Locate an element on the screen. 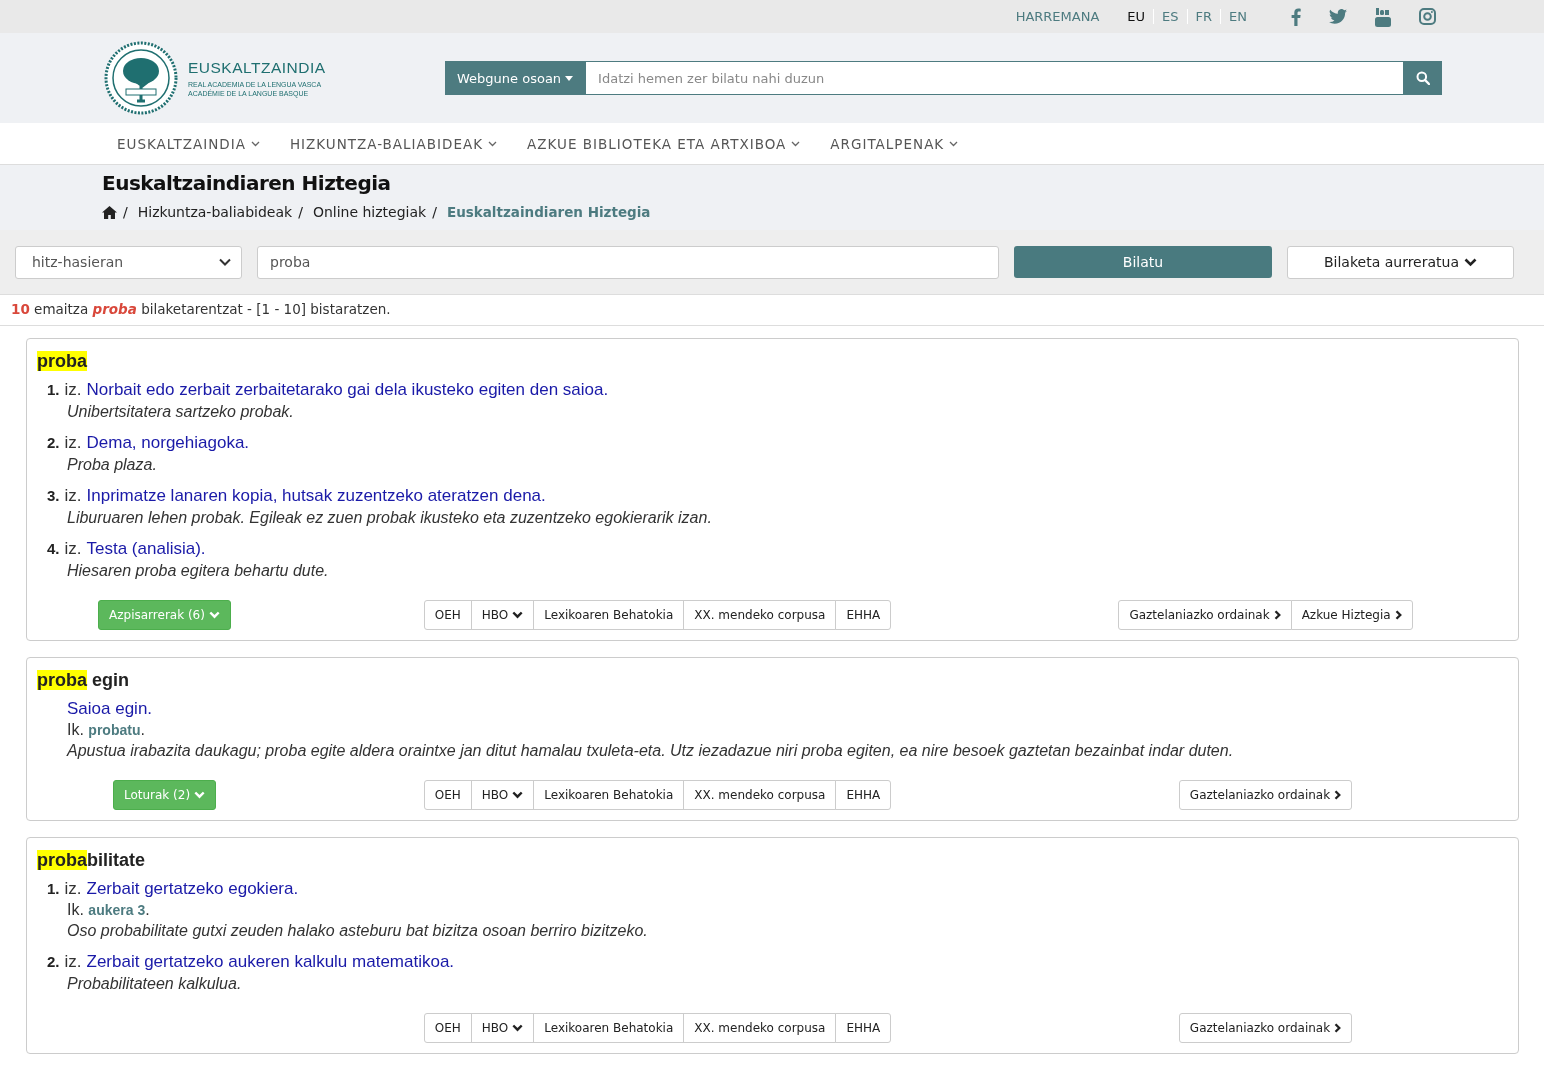  definition: Inprimatze lanaren kopia, hutsak zuzentzeko ateratzen dena. is located at coordinates (316, 496).